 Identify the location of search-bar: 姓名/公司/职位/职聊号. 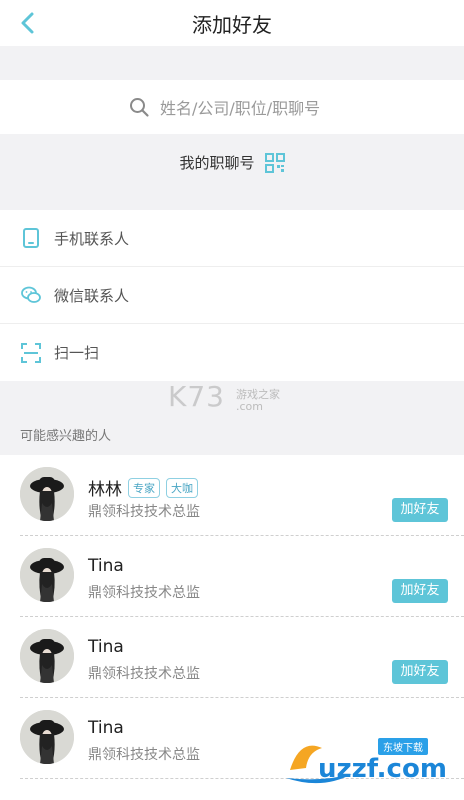
(232, 107).